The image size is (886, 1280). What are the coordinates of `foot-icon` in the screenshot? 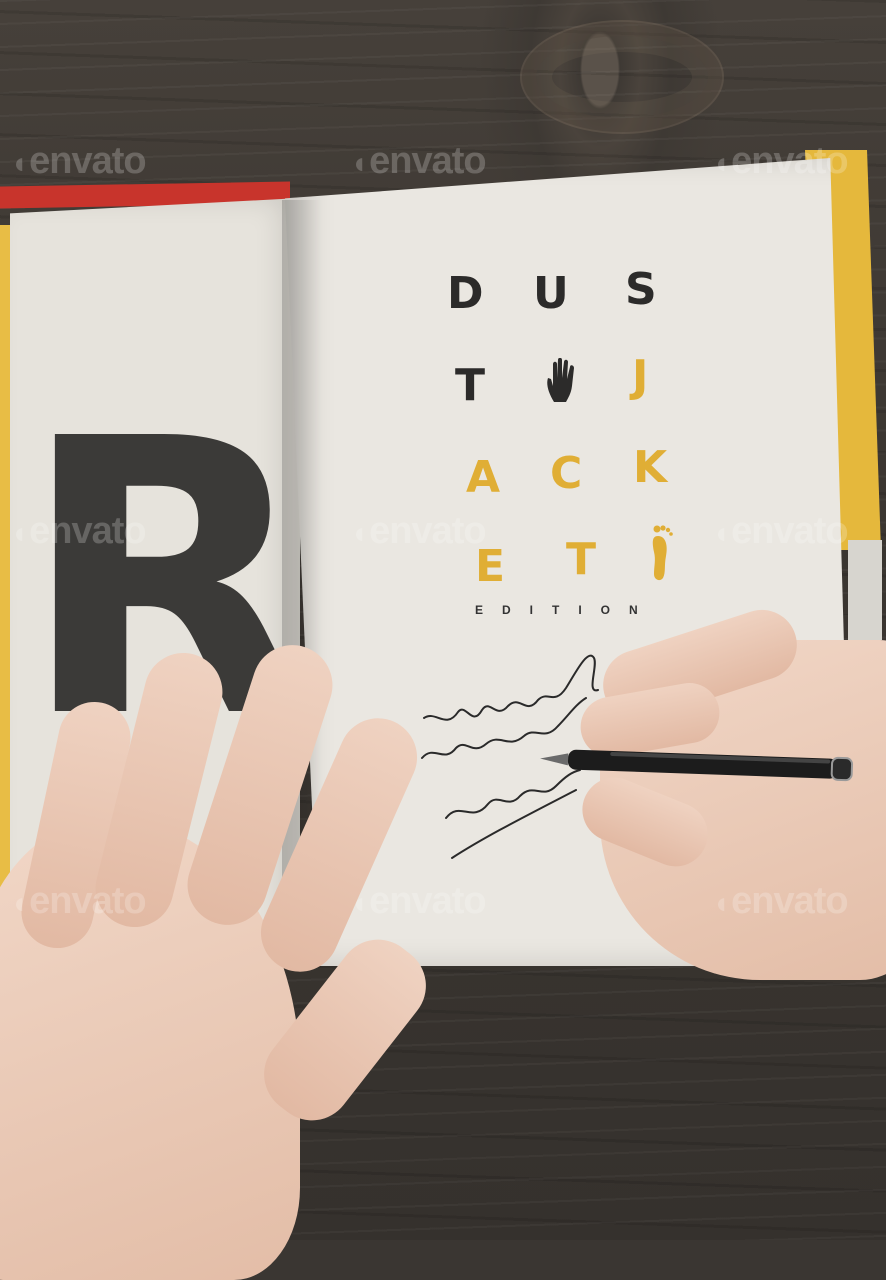 It's located at (662, 553).